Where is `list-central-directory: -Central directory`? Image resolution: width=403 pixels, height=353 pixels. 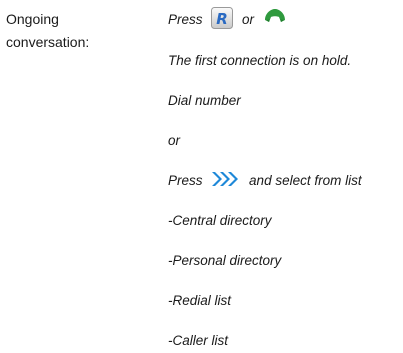 list-central-directory: -Central directory is located at coordinates (220, 220).